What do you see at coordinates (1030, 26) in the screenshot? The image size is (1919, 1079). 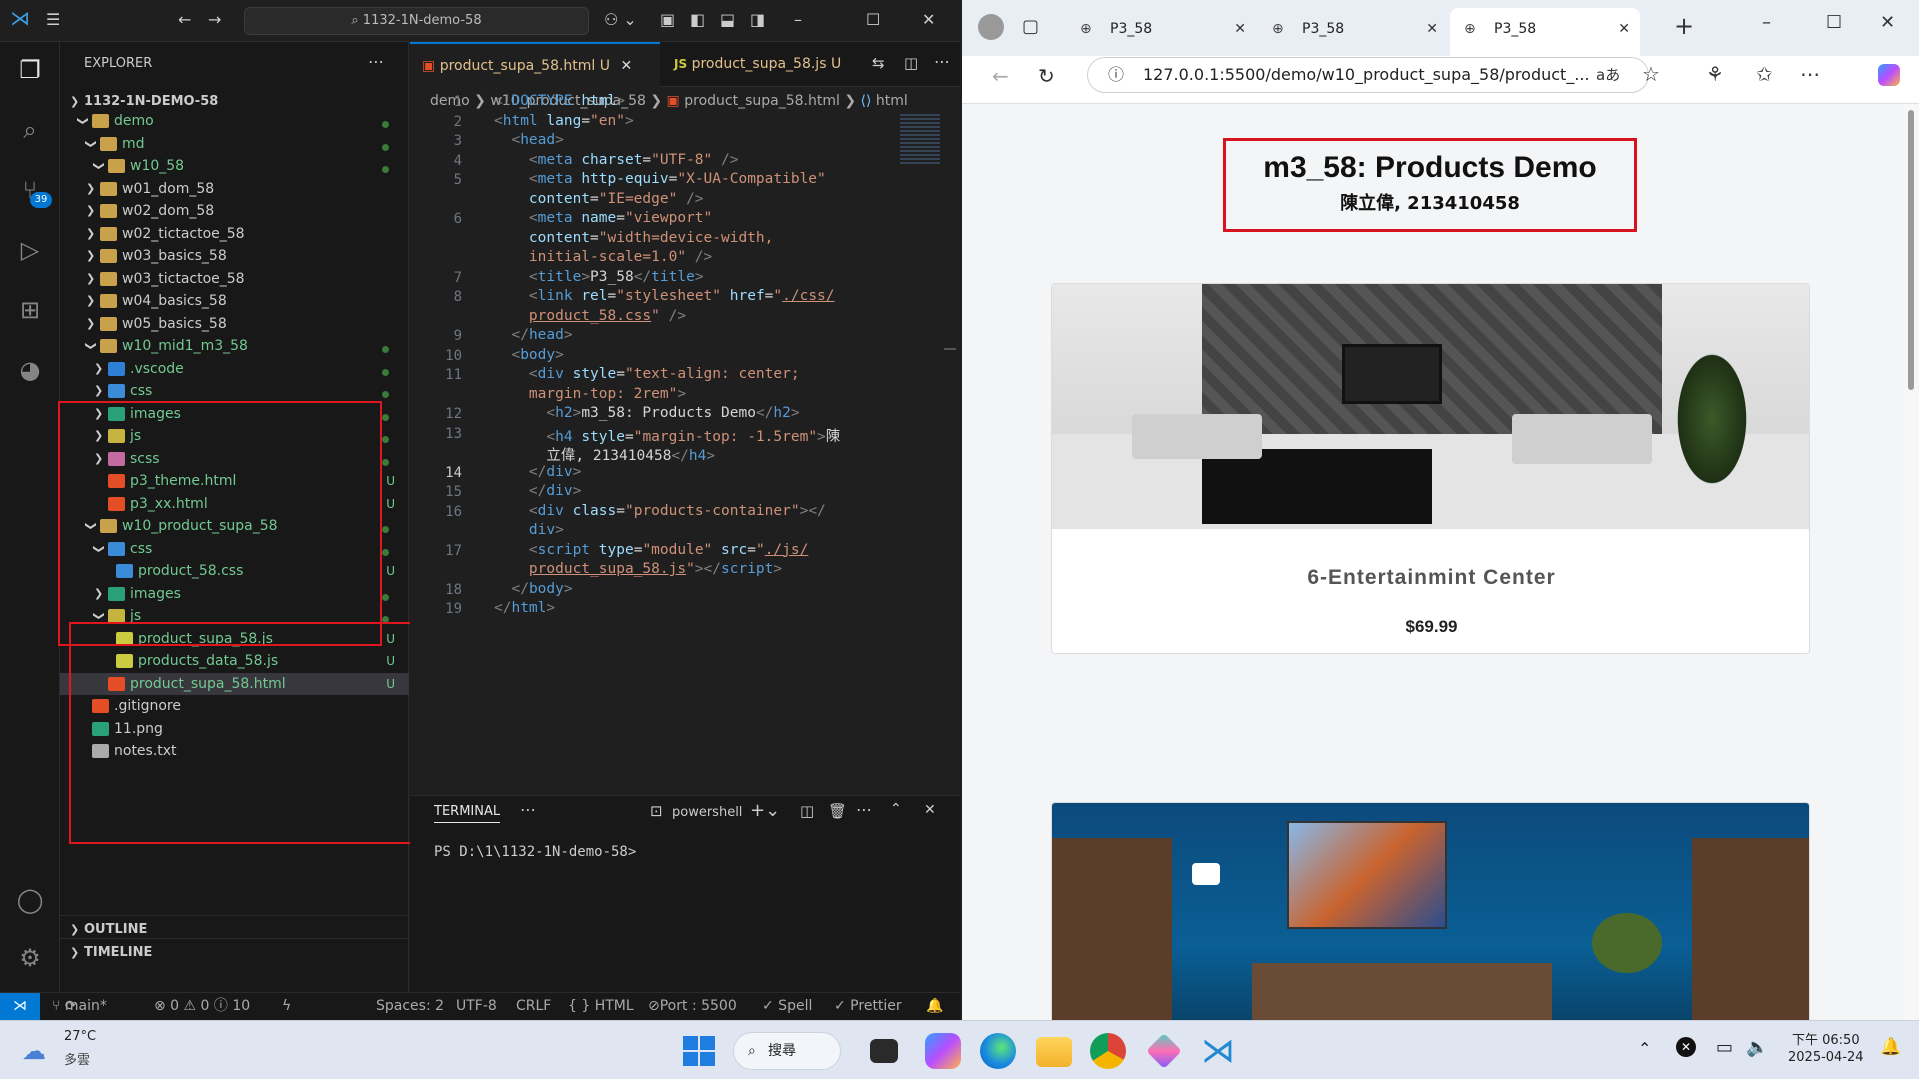 I see `tab-actions-icon: ▢` at bounding box center [1030, 26].